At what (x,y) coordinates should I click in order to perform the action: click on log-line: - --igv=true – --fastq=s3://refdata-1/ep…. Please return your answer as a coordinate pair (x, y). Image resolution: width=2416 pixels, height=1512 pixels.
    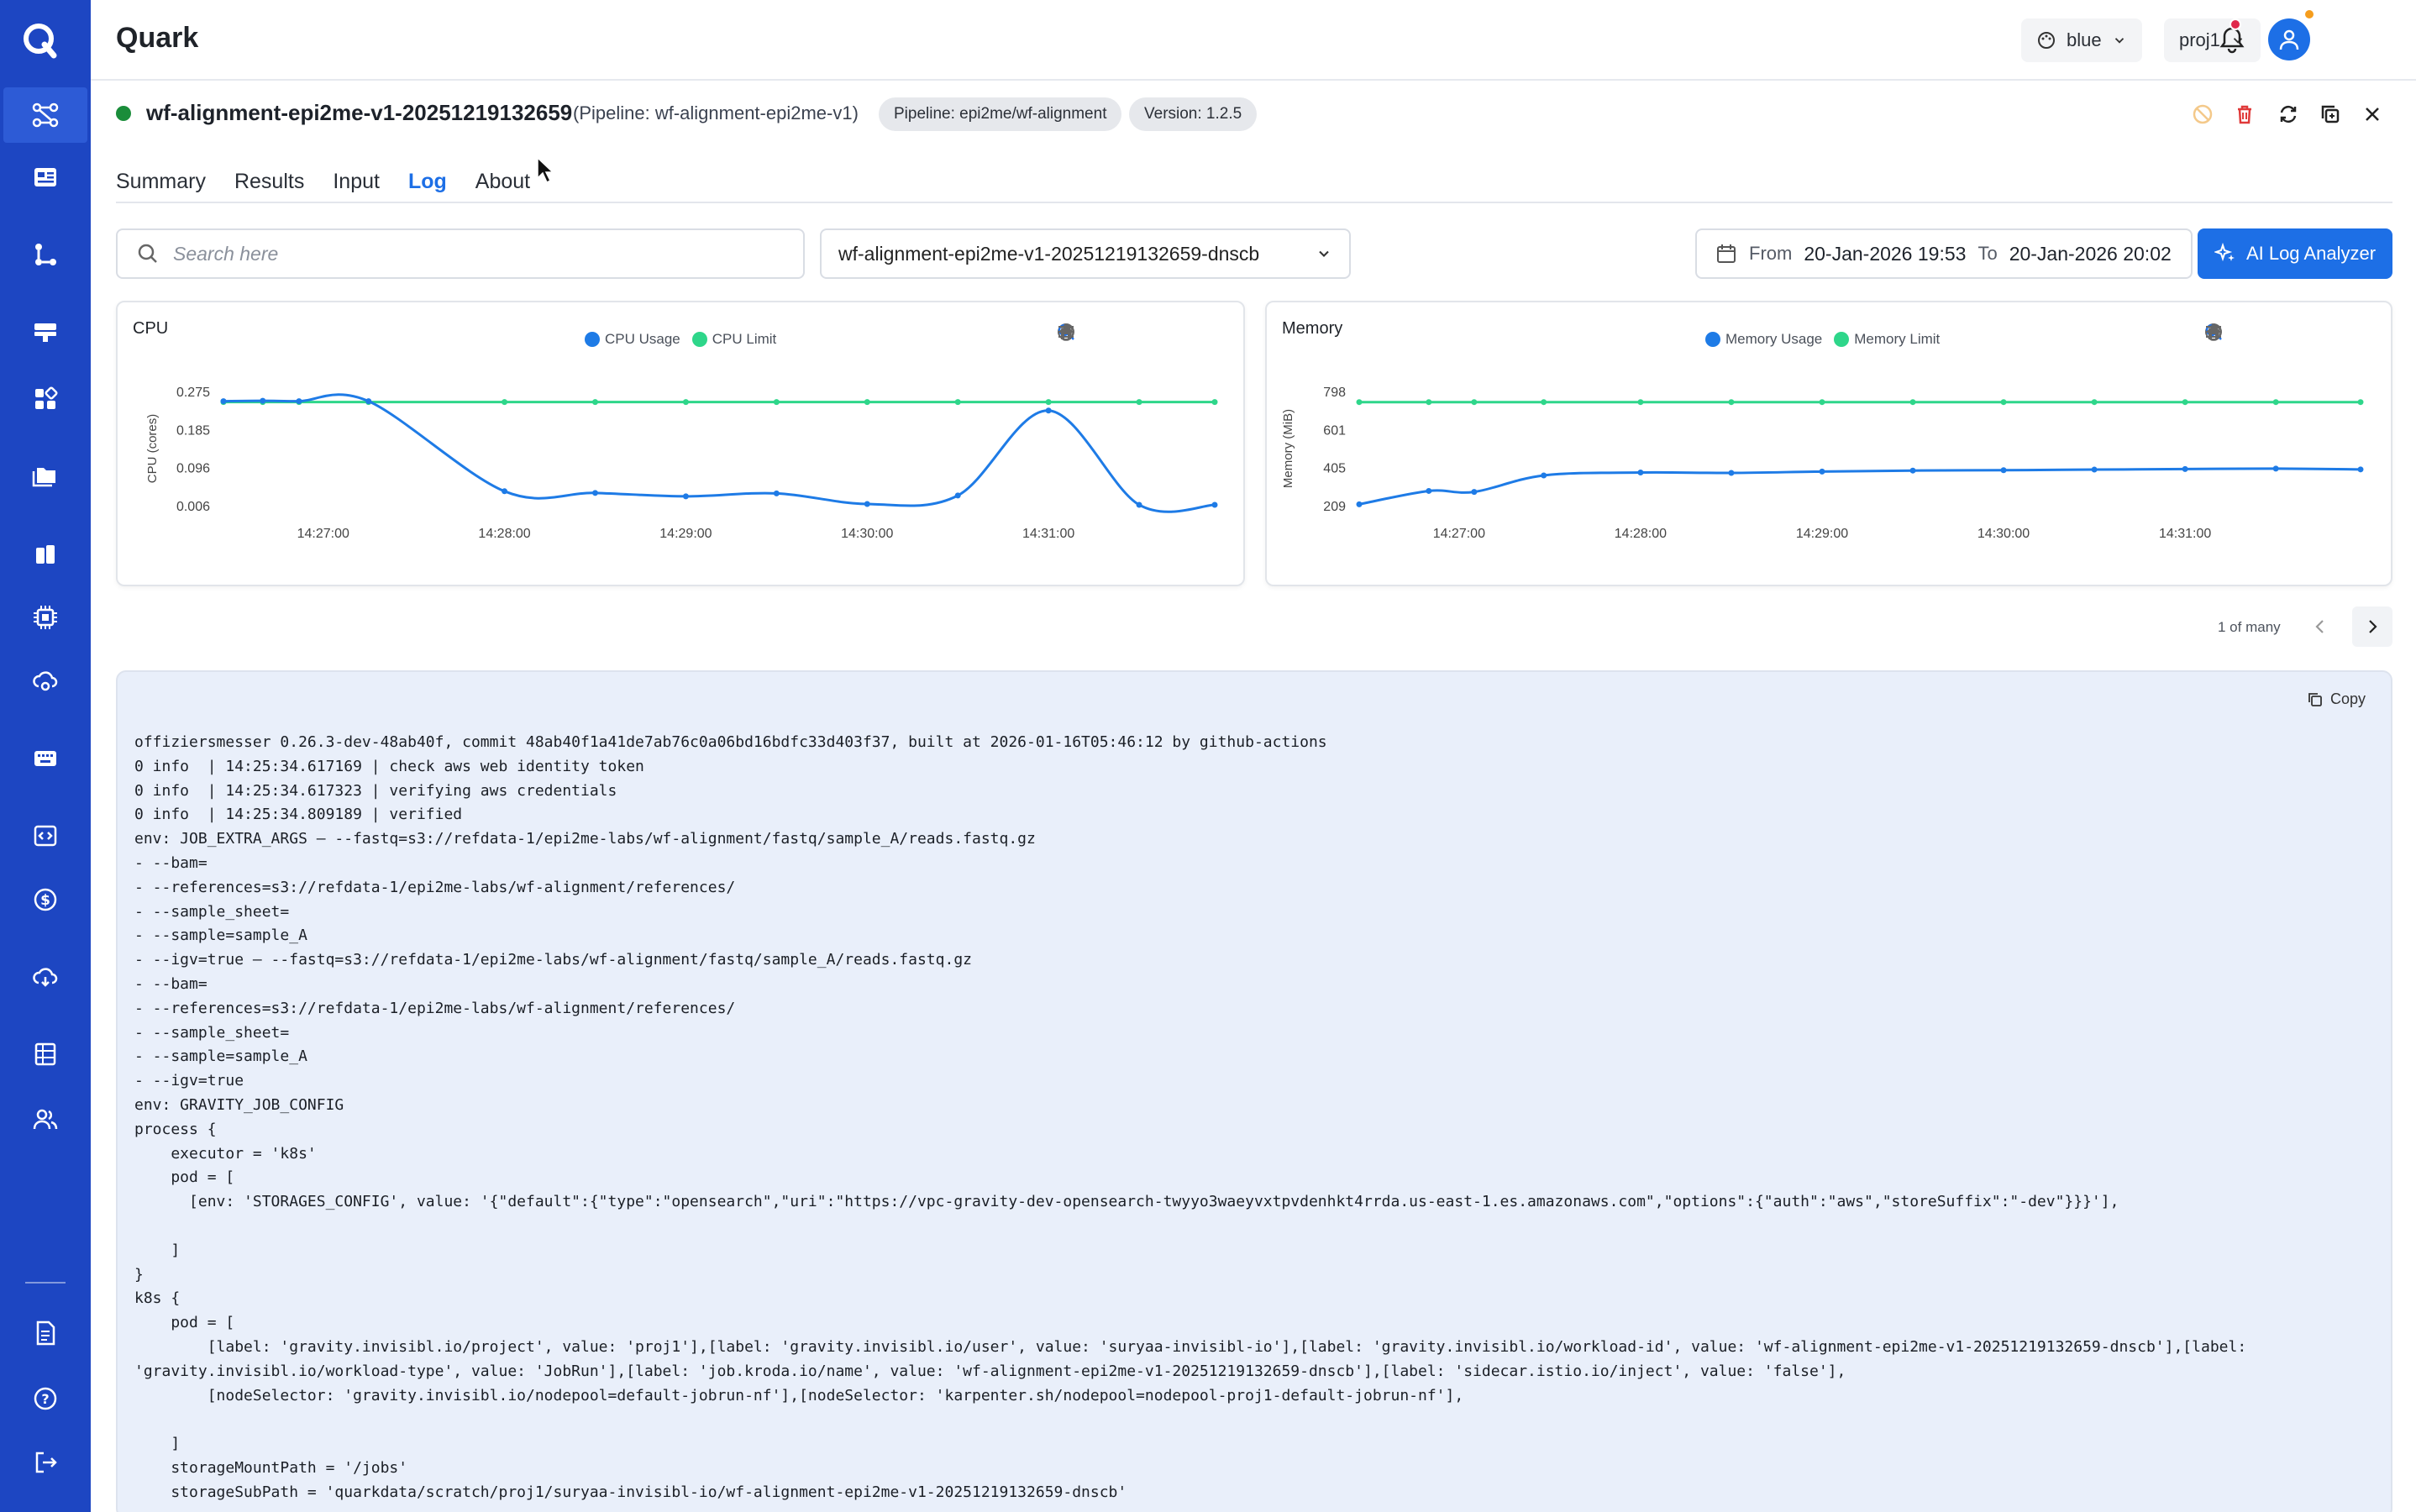
    Looking at the image, I should click on (553, 960).